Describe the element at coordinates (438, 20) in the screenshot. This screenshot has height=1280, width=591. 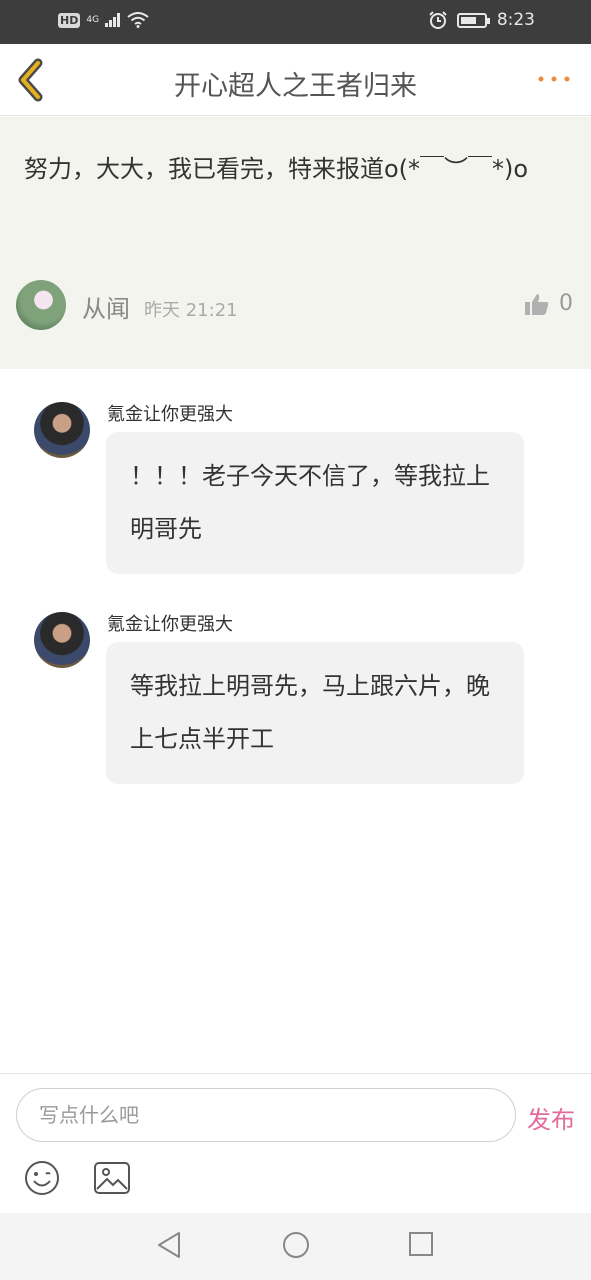
I see `alarm-icon` at that location.